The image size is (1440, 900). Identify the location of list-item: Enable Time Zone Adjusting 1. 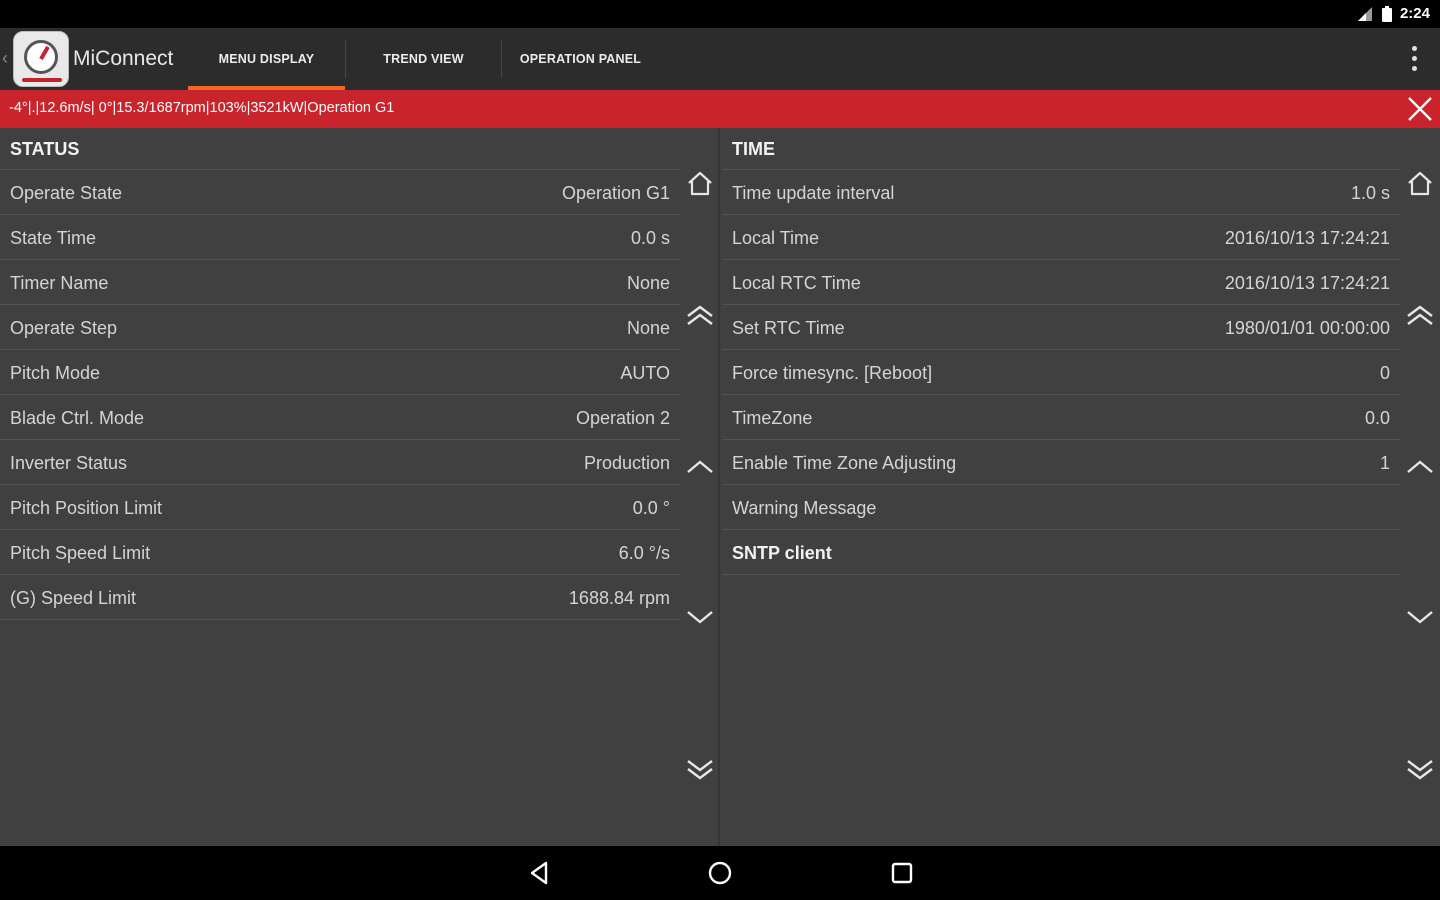
(1061, 462).